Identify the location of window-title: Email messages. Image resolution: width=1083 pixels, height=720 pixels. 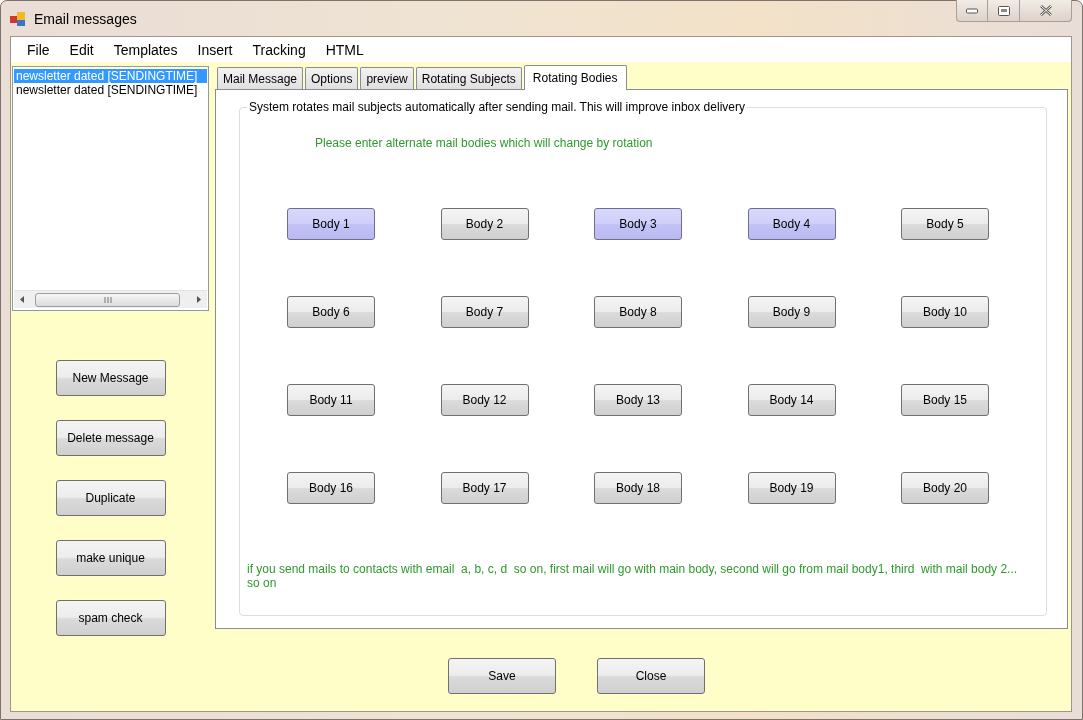
(85, 19).